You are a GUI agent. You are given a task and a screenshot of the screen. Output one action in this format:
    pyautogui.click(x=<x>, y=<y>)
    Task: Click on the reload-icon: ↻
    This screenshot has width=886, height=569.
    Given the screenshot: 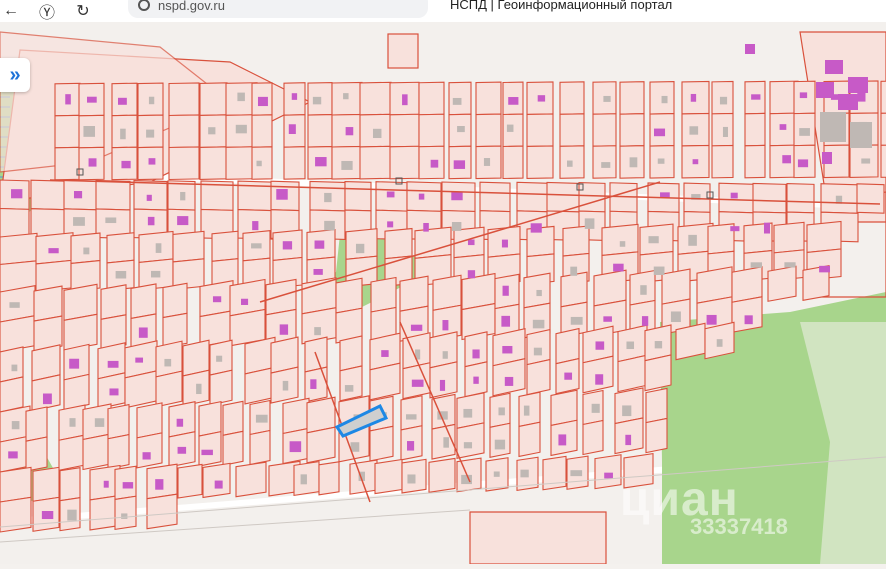 What is the action you would take?
    pyautogui.click(x=83, y=11)
    